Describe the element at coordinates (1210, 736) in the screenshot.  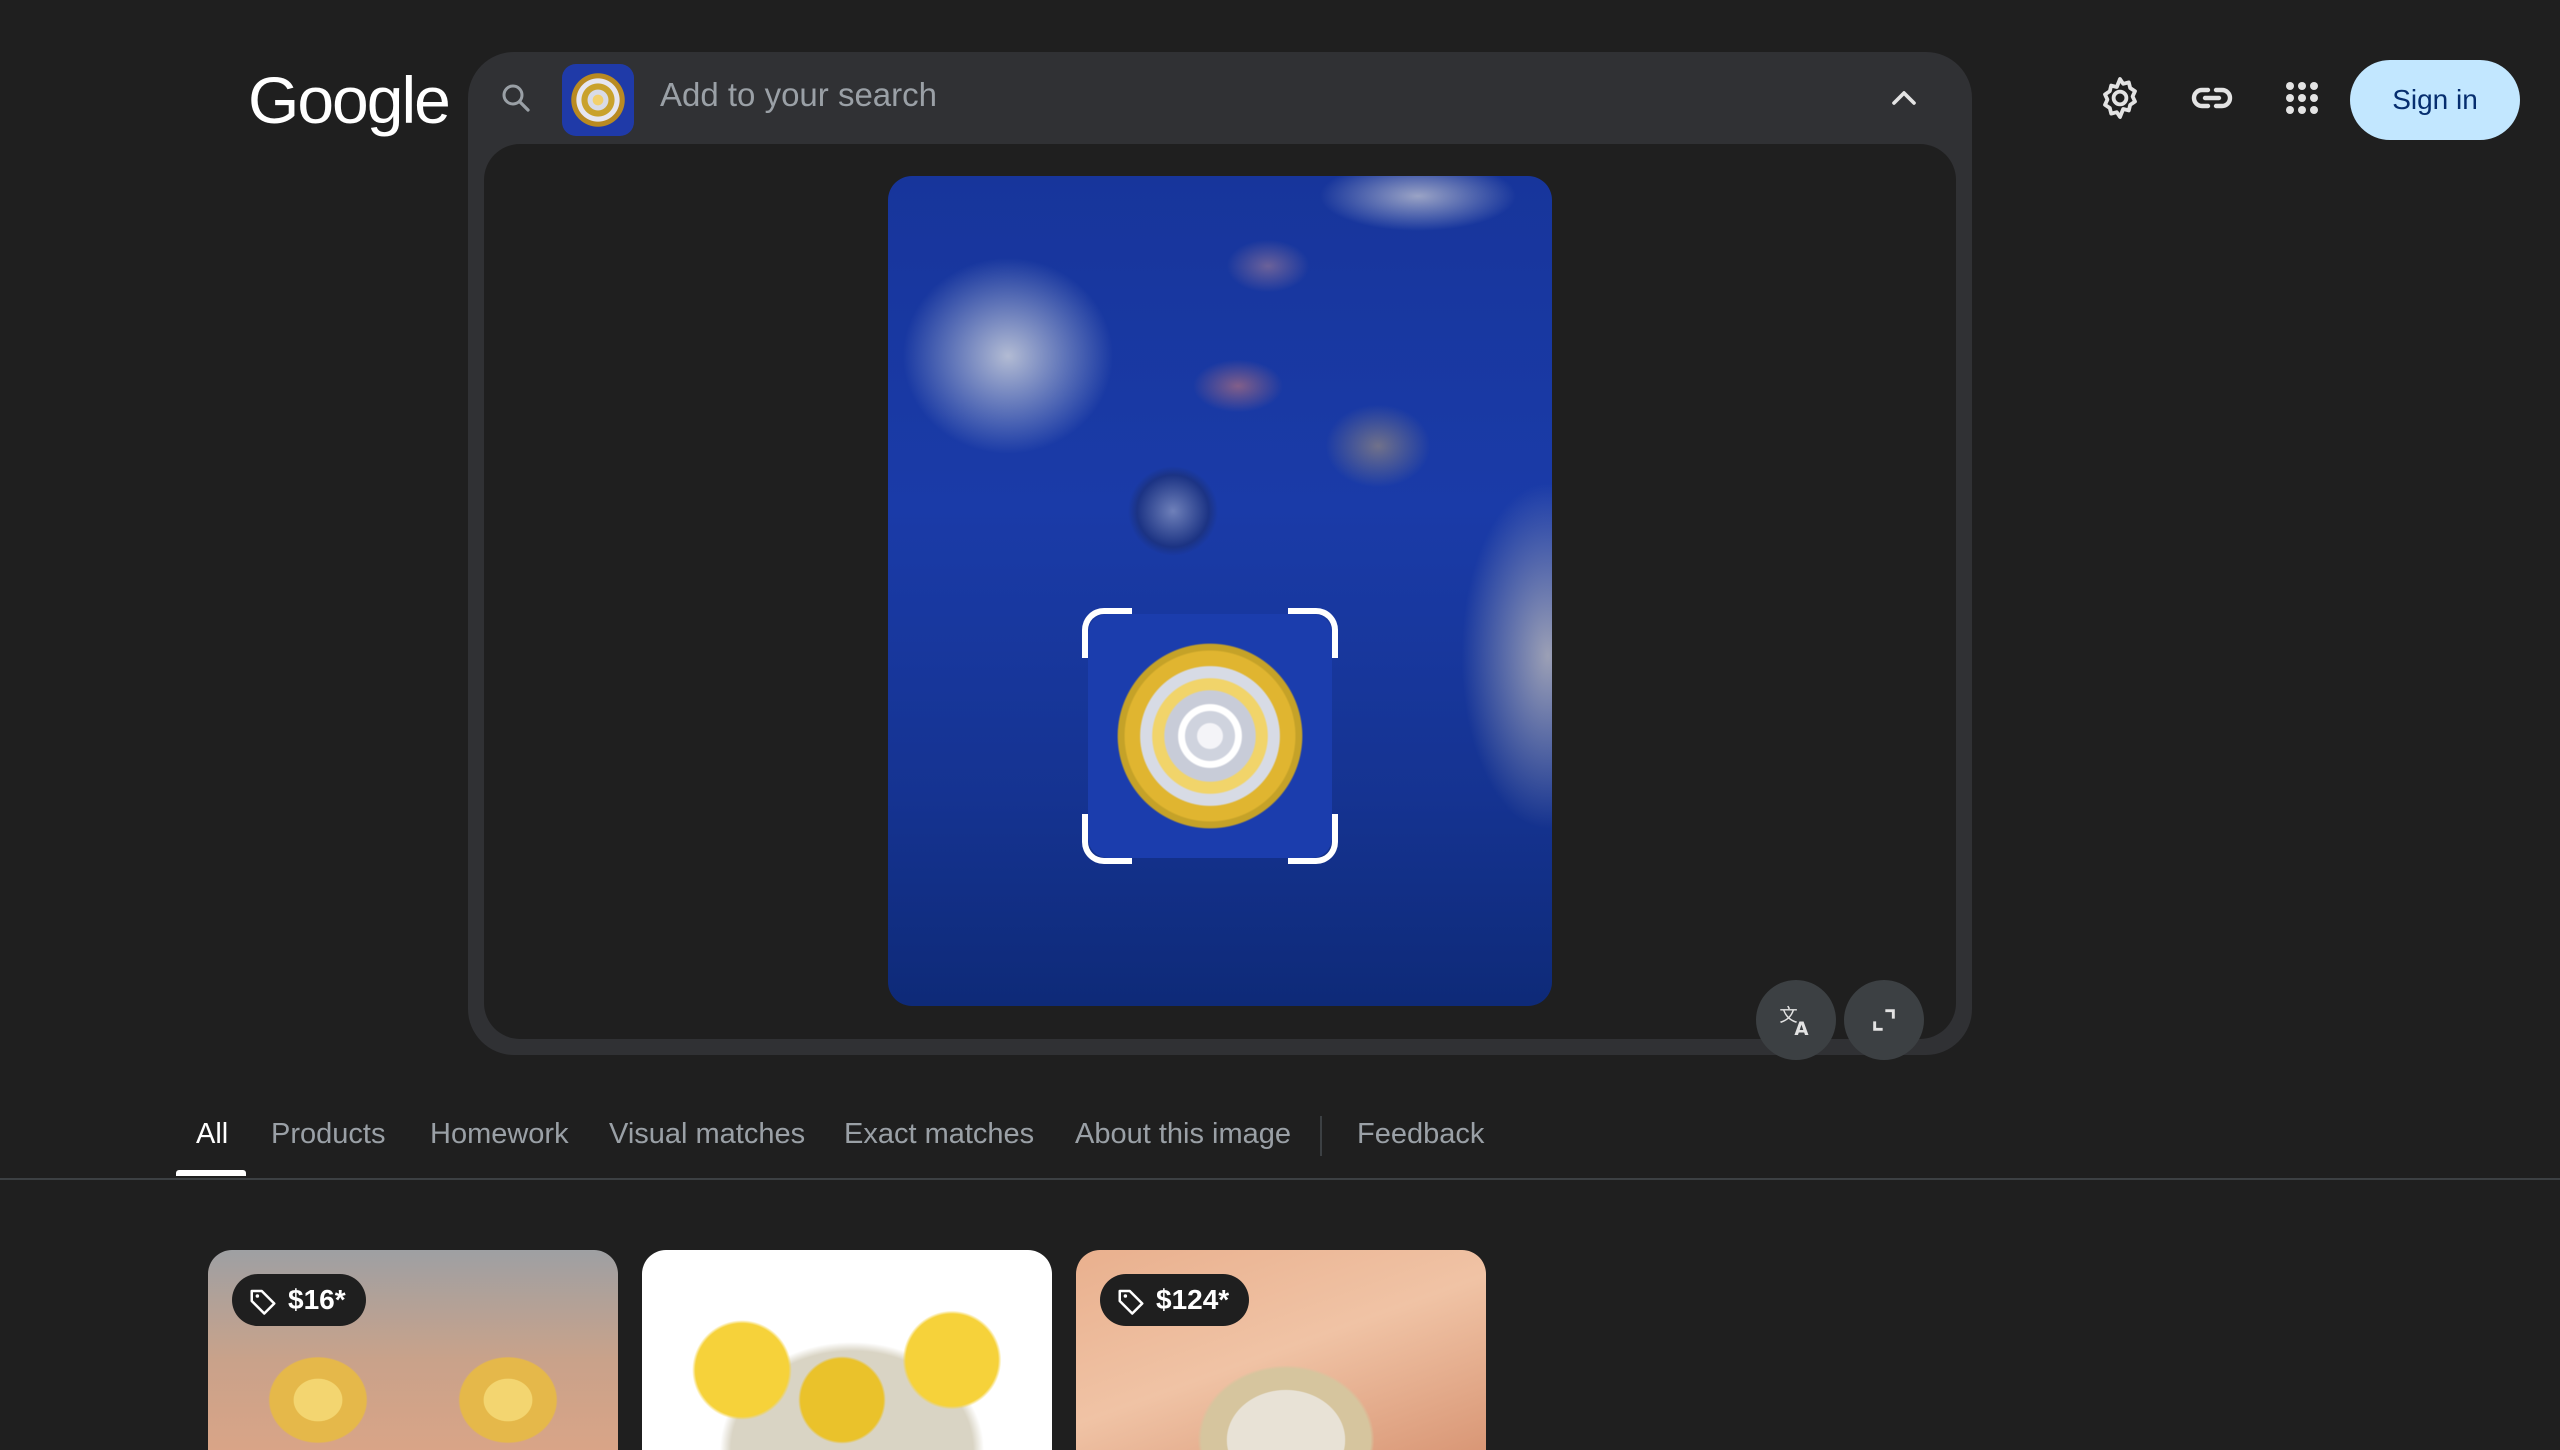
I see `crop-selection-box` at that location.